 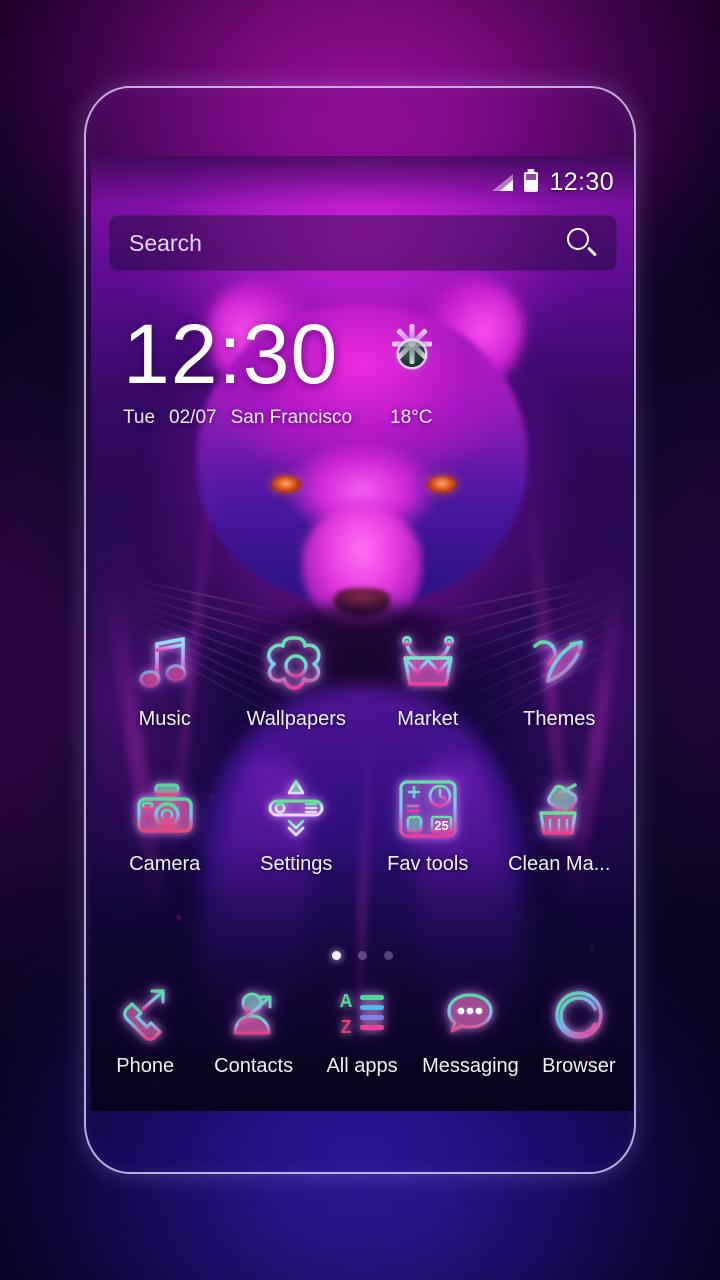 I want to click on arrow-slider-icon, so click(x=296, y=809).